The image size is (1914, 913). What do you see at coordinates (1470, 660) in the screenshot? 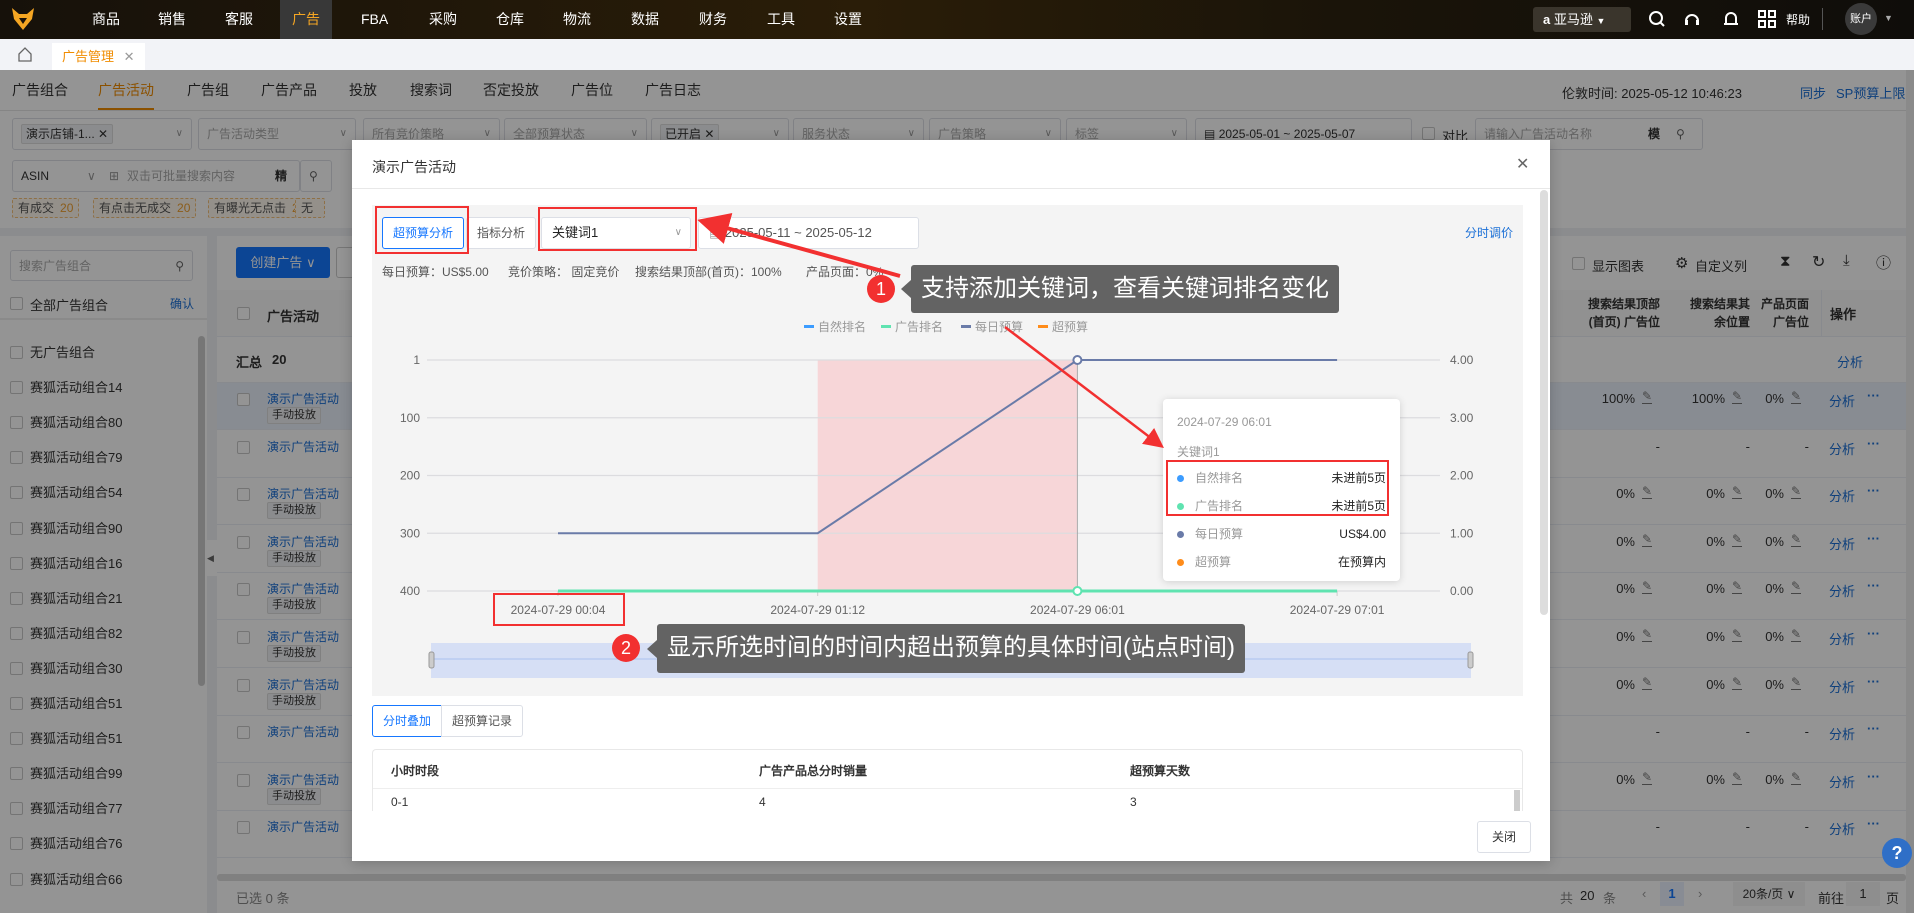
I see `slider-handle-right` at bounding box center [1470, 660].